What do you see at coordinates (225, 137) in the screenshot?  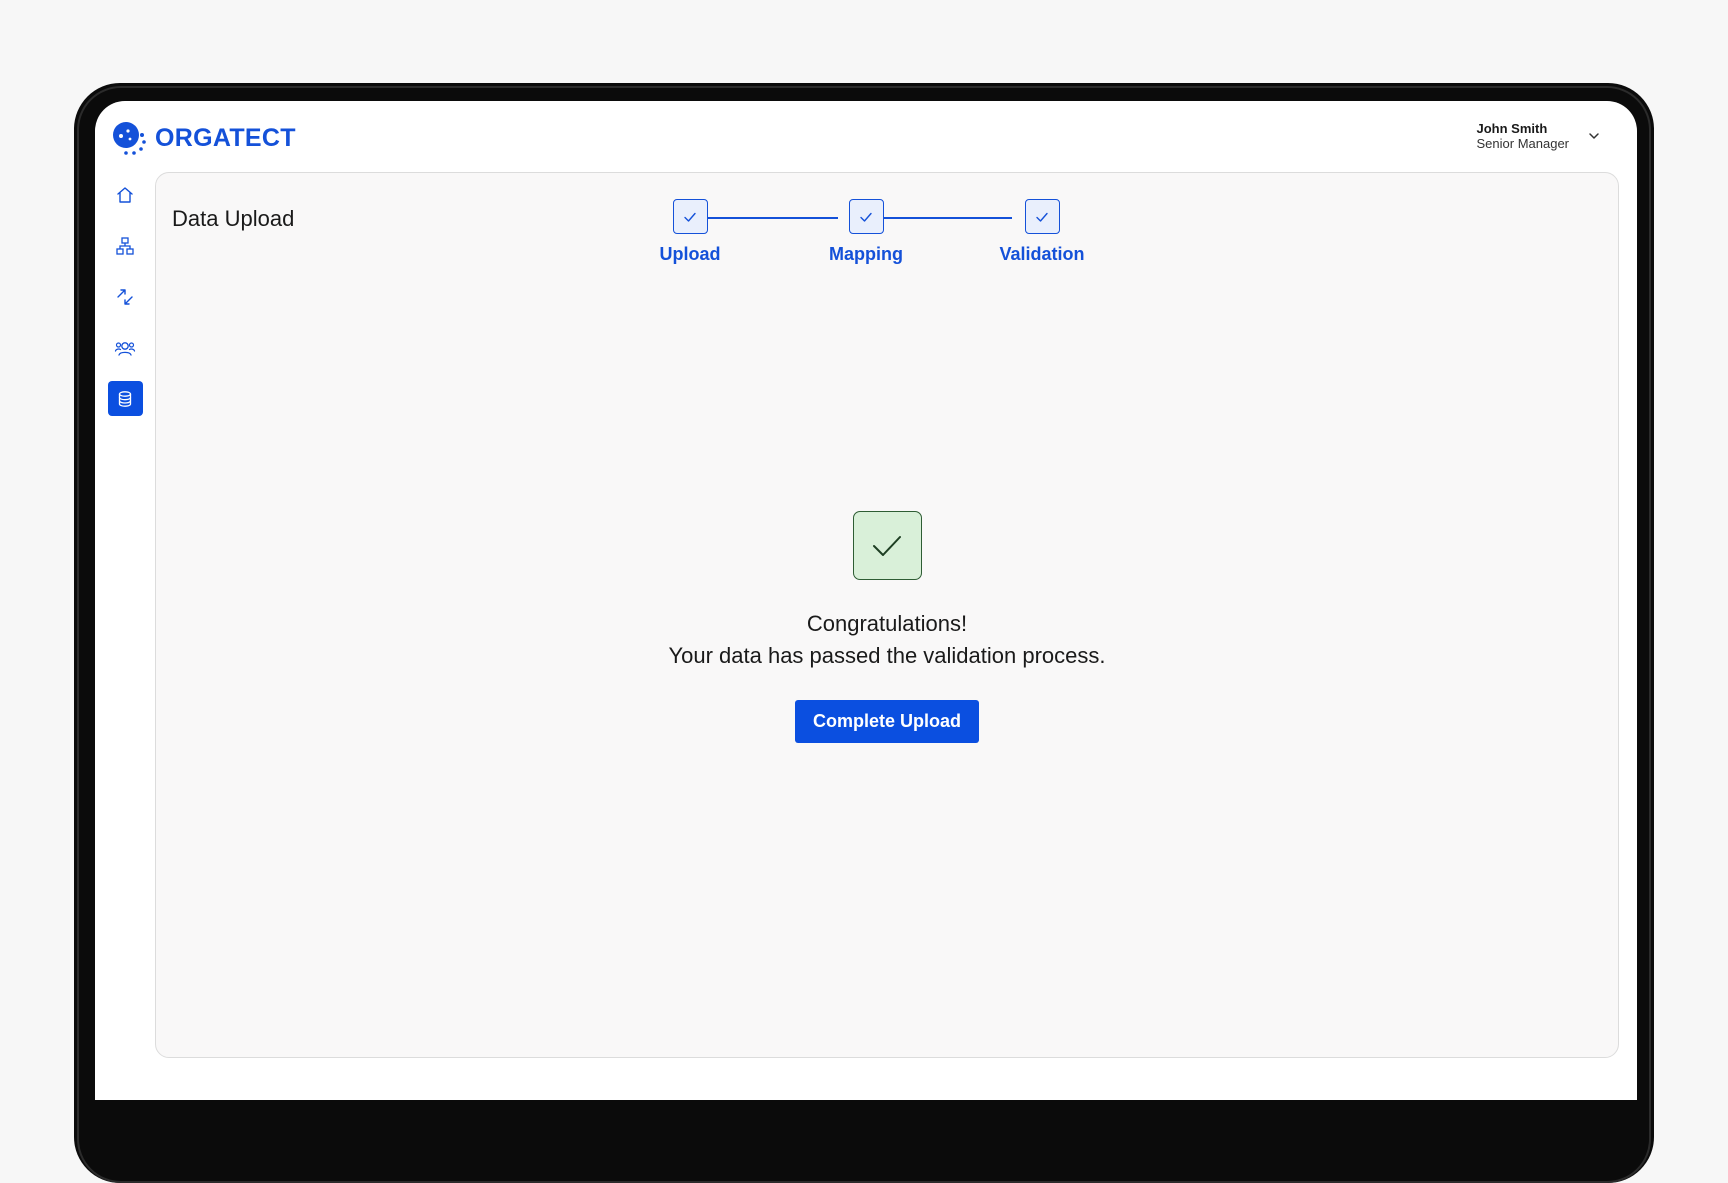 I see `brand-name: ORGATECT` at bounding box center [225, 137].